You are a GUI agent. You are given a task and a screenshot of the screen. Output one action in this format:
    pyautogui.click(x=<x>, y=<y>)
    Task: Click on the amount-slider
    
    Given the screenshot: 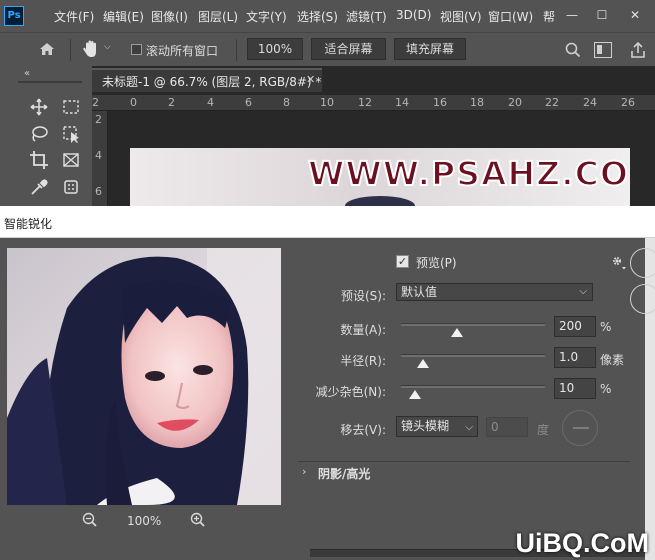 What is the action you would take?
    pyautogui.click(x=473, y=324)
    